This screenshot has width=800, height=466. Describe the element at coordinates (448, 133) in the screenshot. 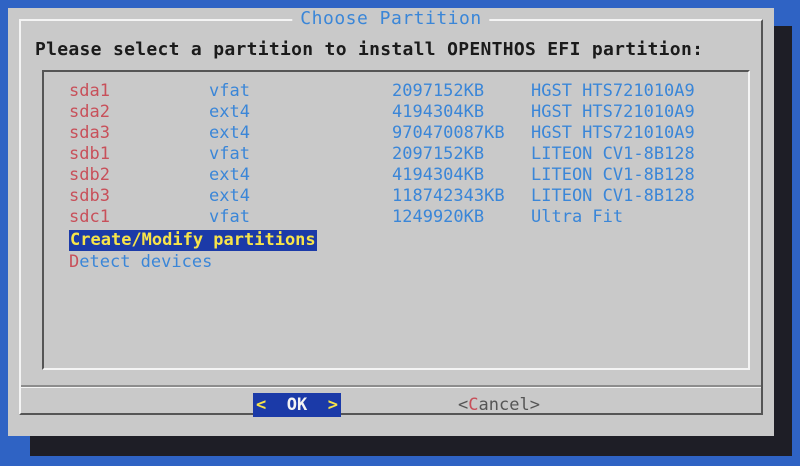

I see `partition-size: 970470087KB` at that location.